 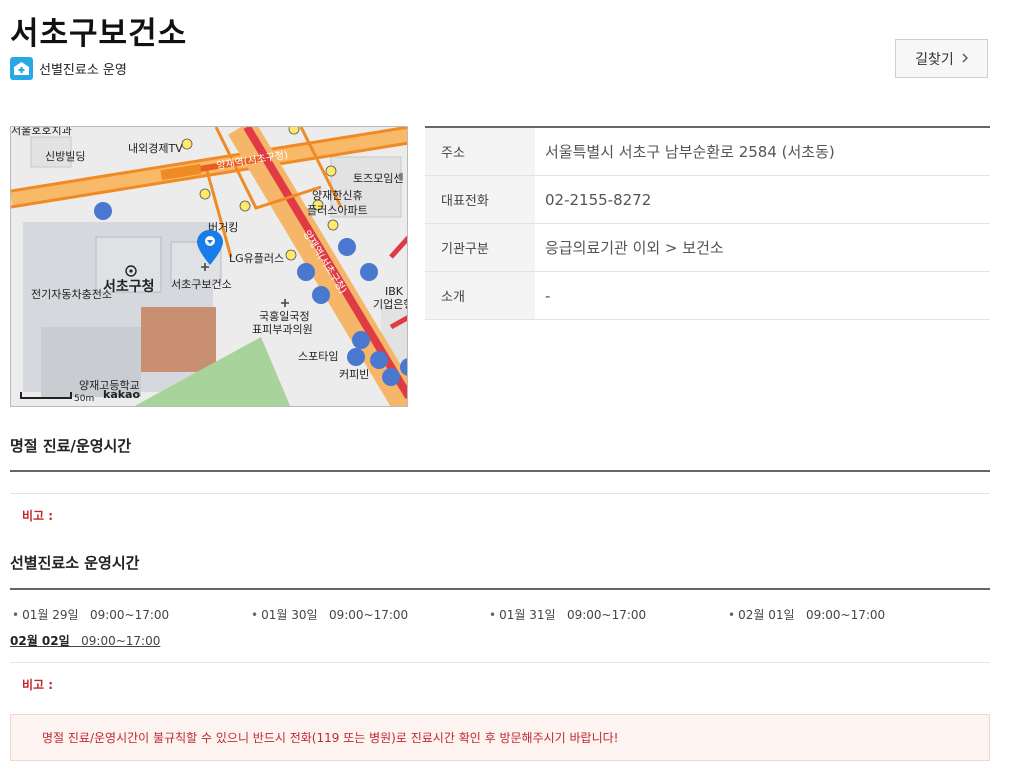 I want to click on map-label-coffee: 커피빈, so click(x=354, y=374).